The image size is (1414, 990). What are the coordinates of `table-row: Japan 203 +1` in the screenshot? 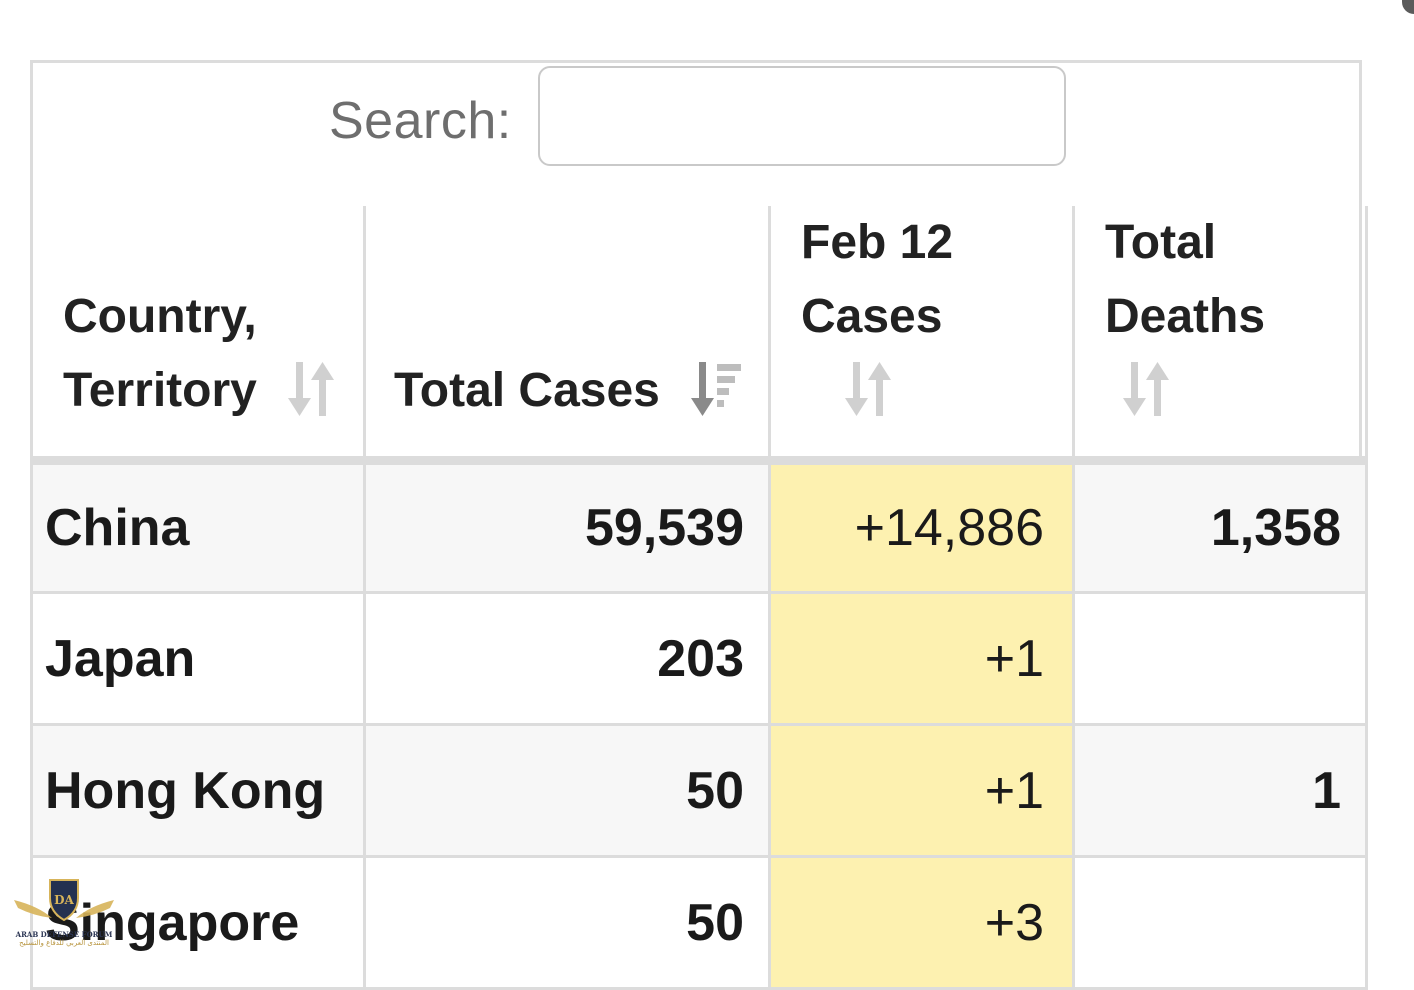 It's located at (699, 659).